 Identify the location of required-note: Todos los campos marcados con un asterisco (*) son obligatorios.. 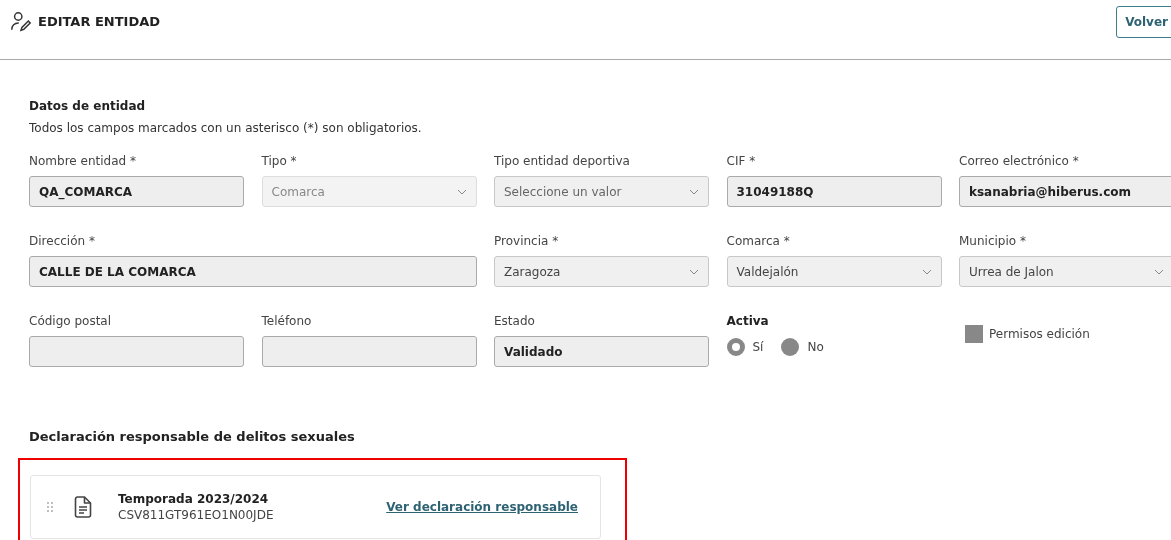
(226, 128).